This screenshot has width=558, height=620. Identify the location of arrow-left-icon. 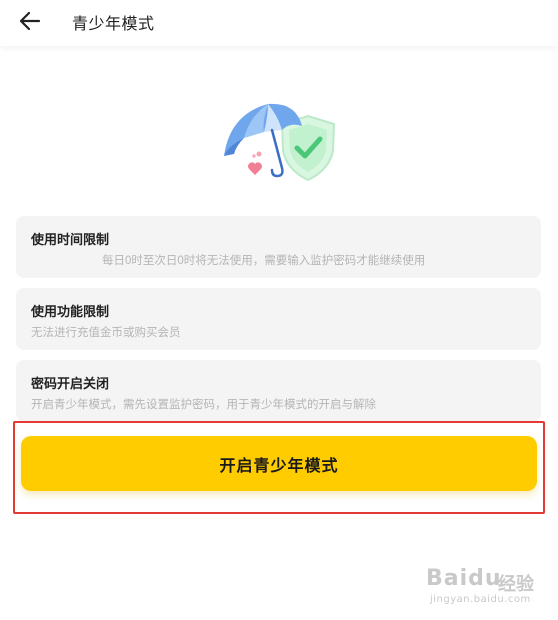
(30, 21).